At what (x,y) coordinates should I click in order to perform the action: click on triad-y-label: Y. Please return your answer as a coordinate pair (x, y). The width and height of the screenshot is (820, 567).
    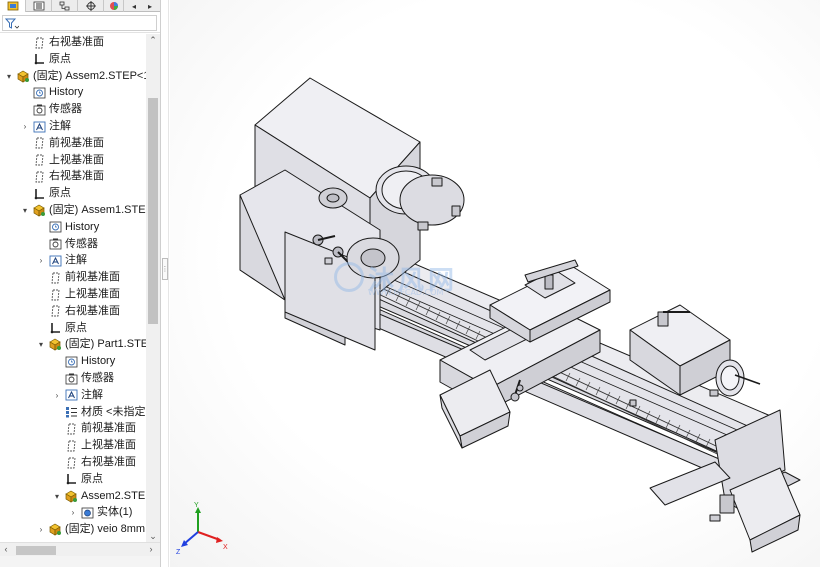
    Looking at the image, I should click on (196, 505).